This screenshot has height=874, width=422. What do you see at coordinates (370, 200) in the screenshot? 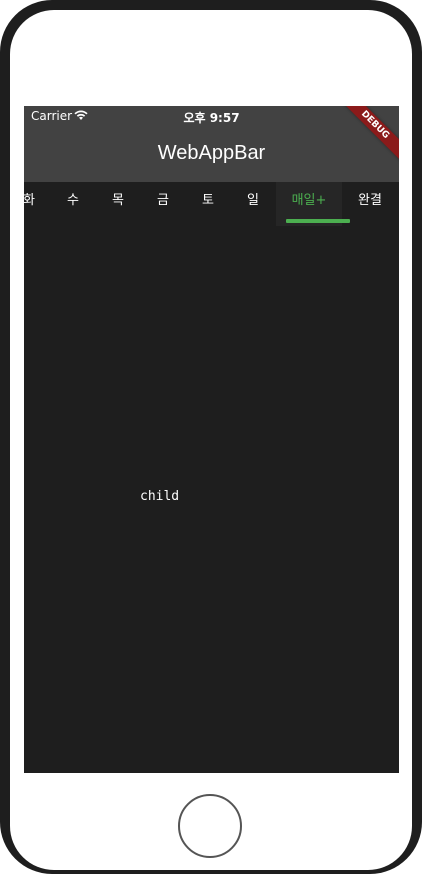
I see `tab-label: 완결` at bounding box center [370, 200].